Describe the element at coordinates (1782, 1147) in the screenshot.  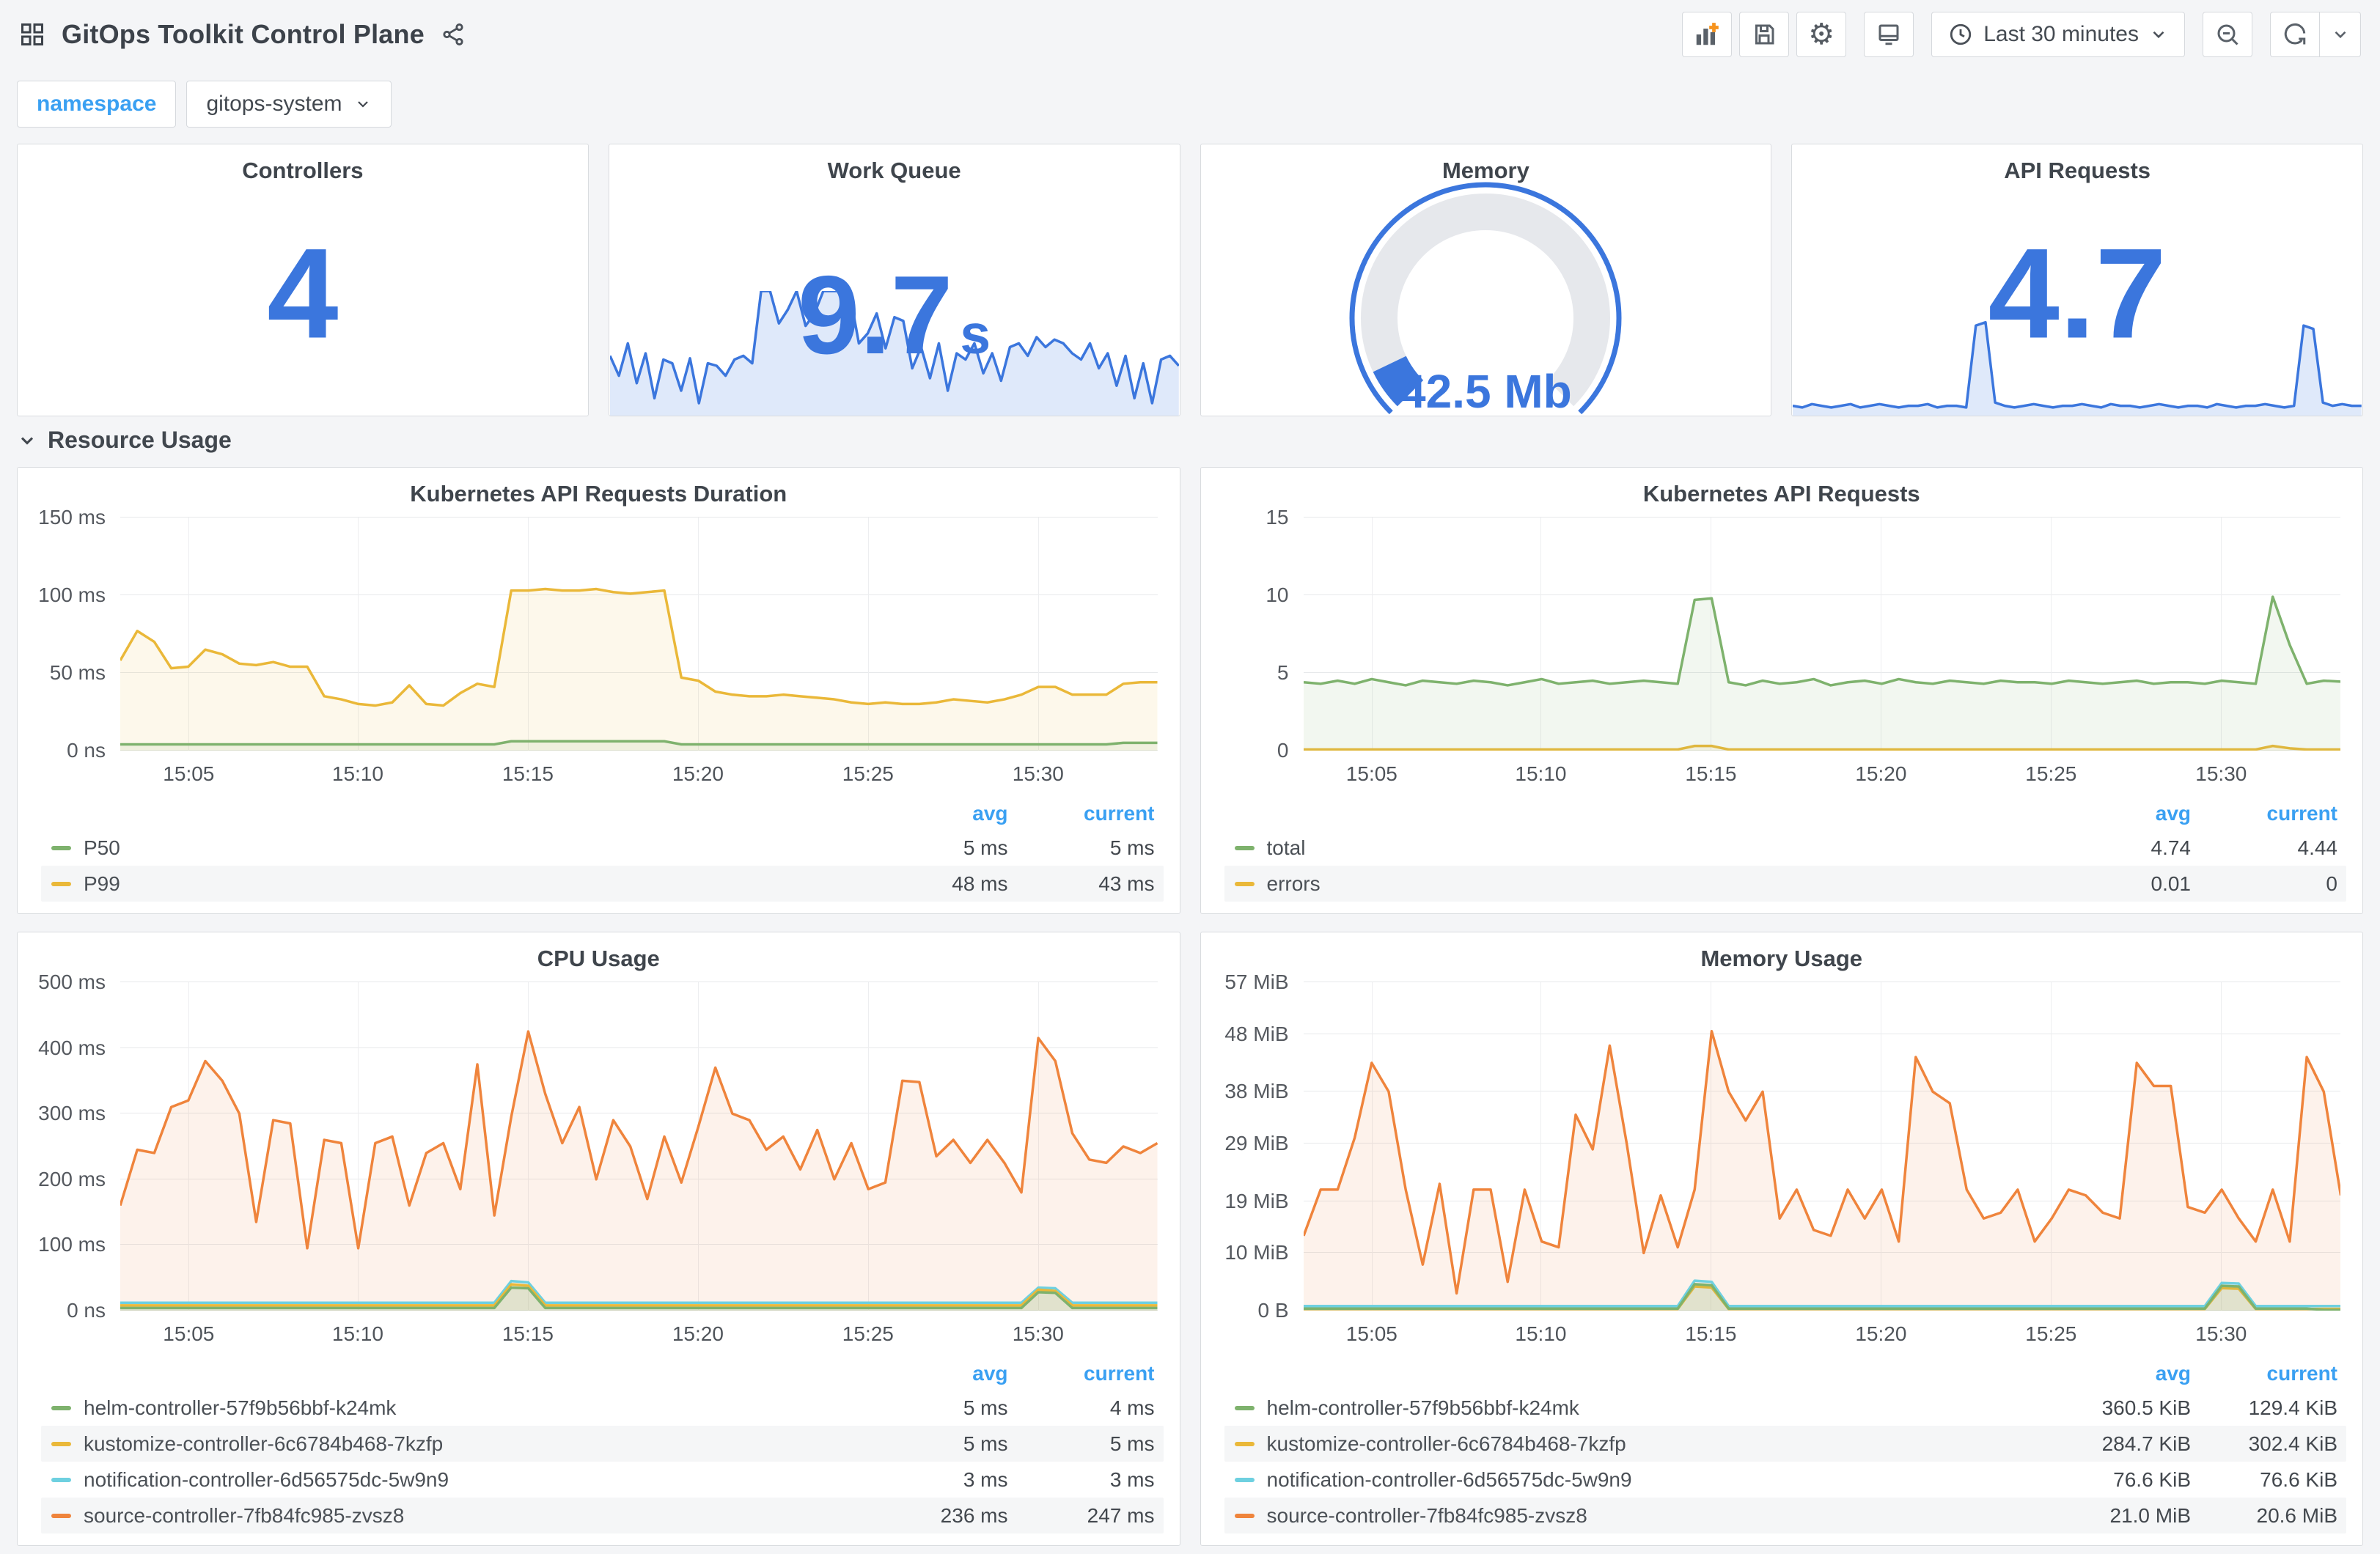
I see `chart-plot-area: 0 B 10 MiB 19 MiB 29 MiB 38 MiB 48 MiB 57 MiB` at that location.